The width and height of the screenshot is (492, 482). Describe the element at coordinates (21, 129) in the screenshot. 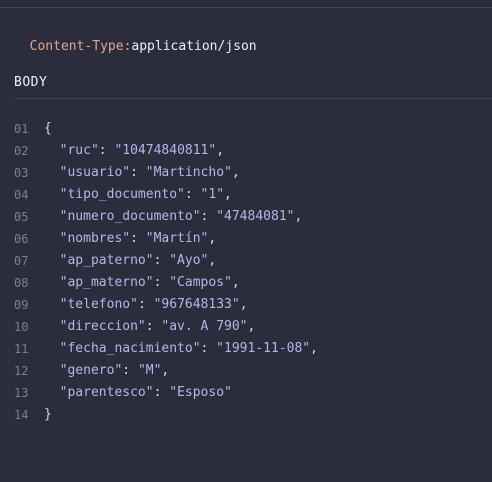

I see `line-number: 01` at that location.